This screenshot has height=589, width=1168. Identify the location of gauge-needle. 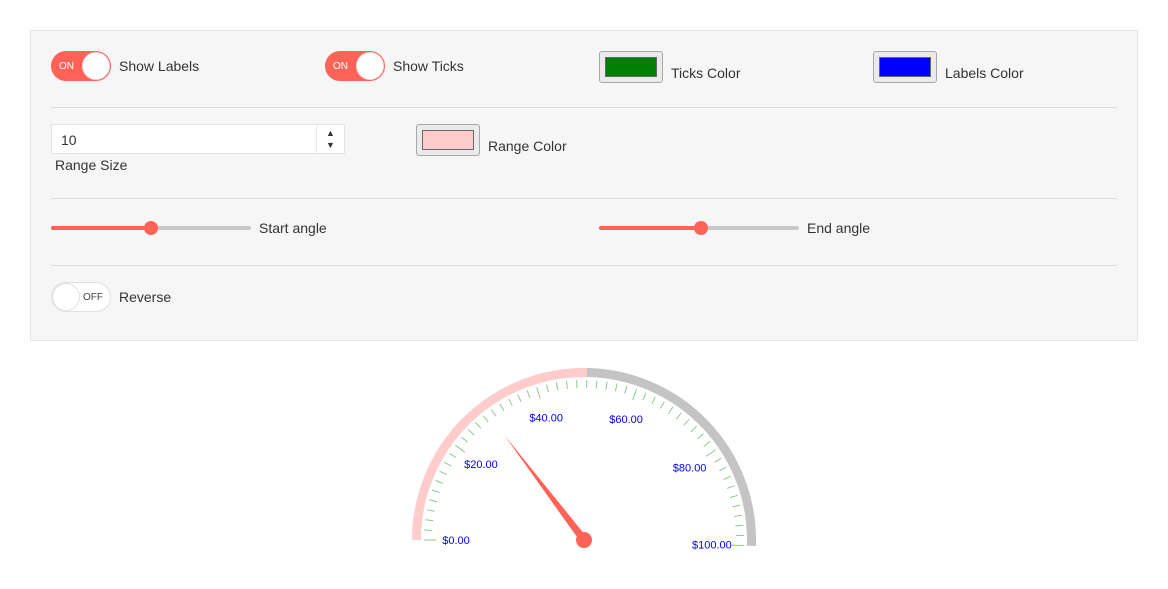
(546, 488).